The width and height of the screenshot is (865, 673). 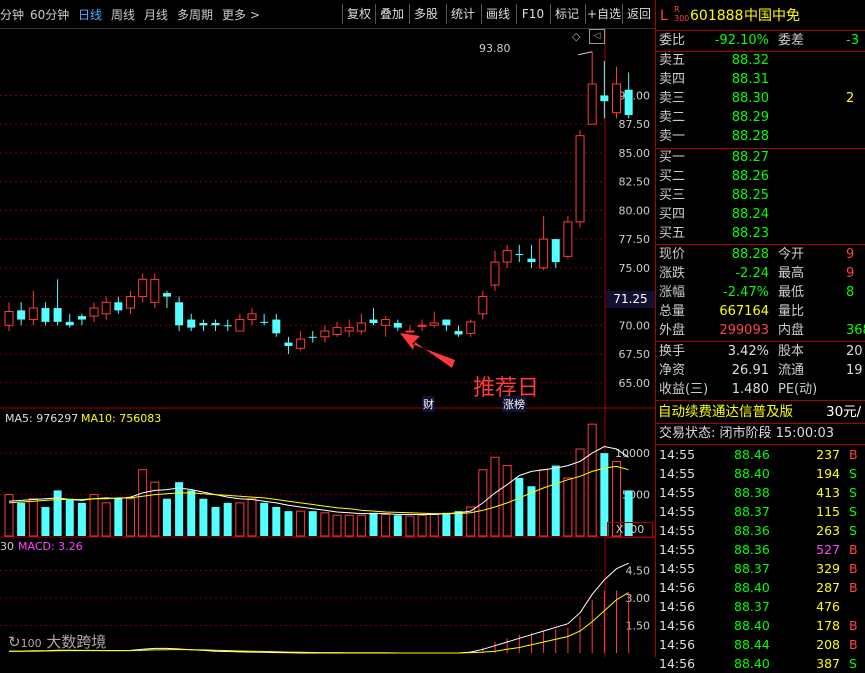 I want to click on bid-row: 买三 88.25, so click(x=760, y=196).